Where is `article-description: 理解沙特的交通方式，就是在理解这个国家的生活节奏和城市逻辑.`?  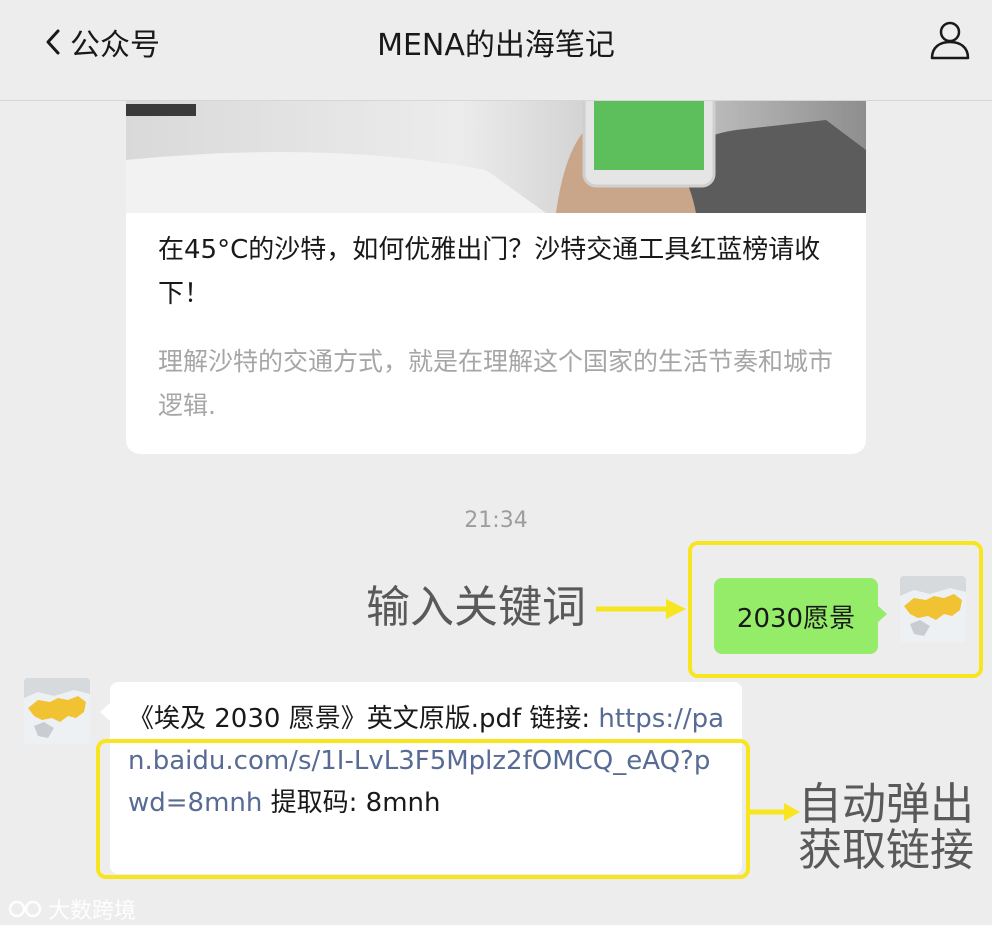 article-description: 理解沙特的交通方式，就是在理解这个国家的生活节奏和城市逻辑. is located at coordinates (496, 383).